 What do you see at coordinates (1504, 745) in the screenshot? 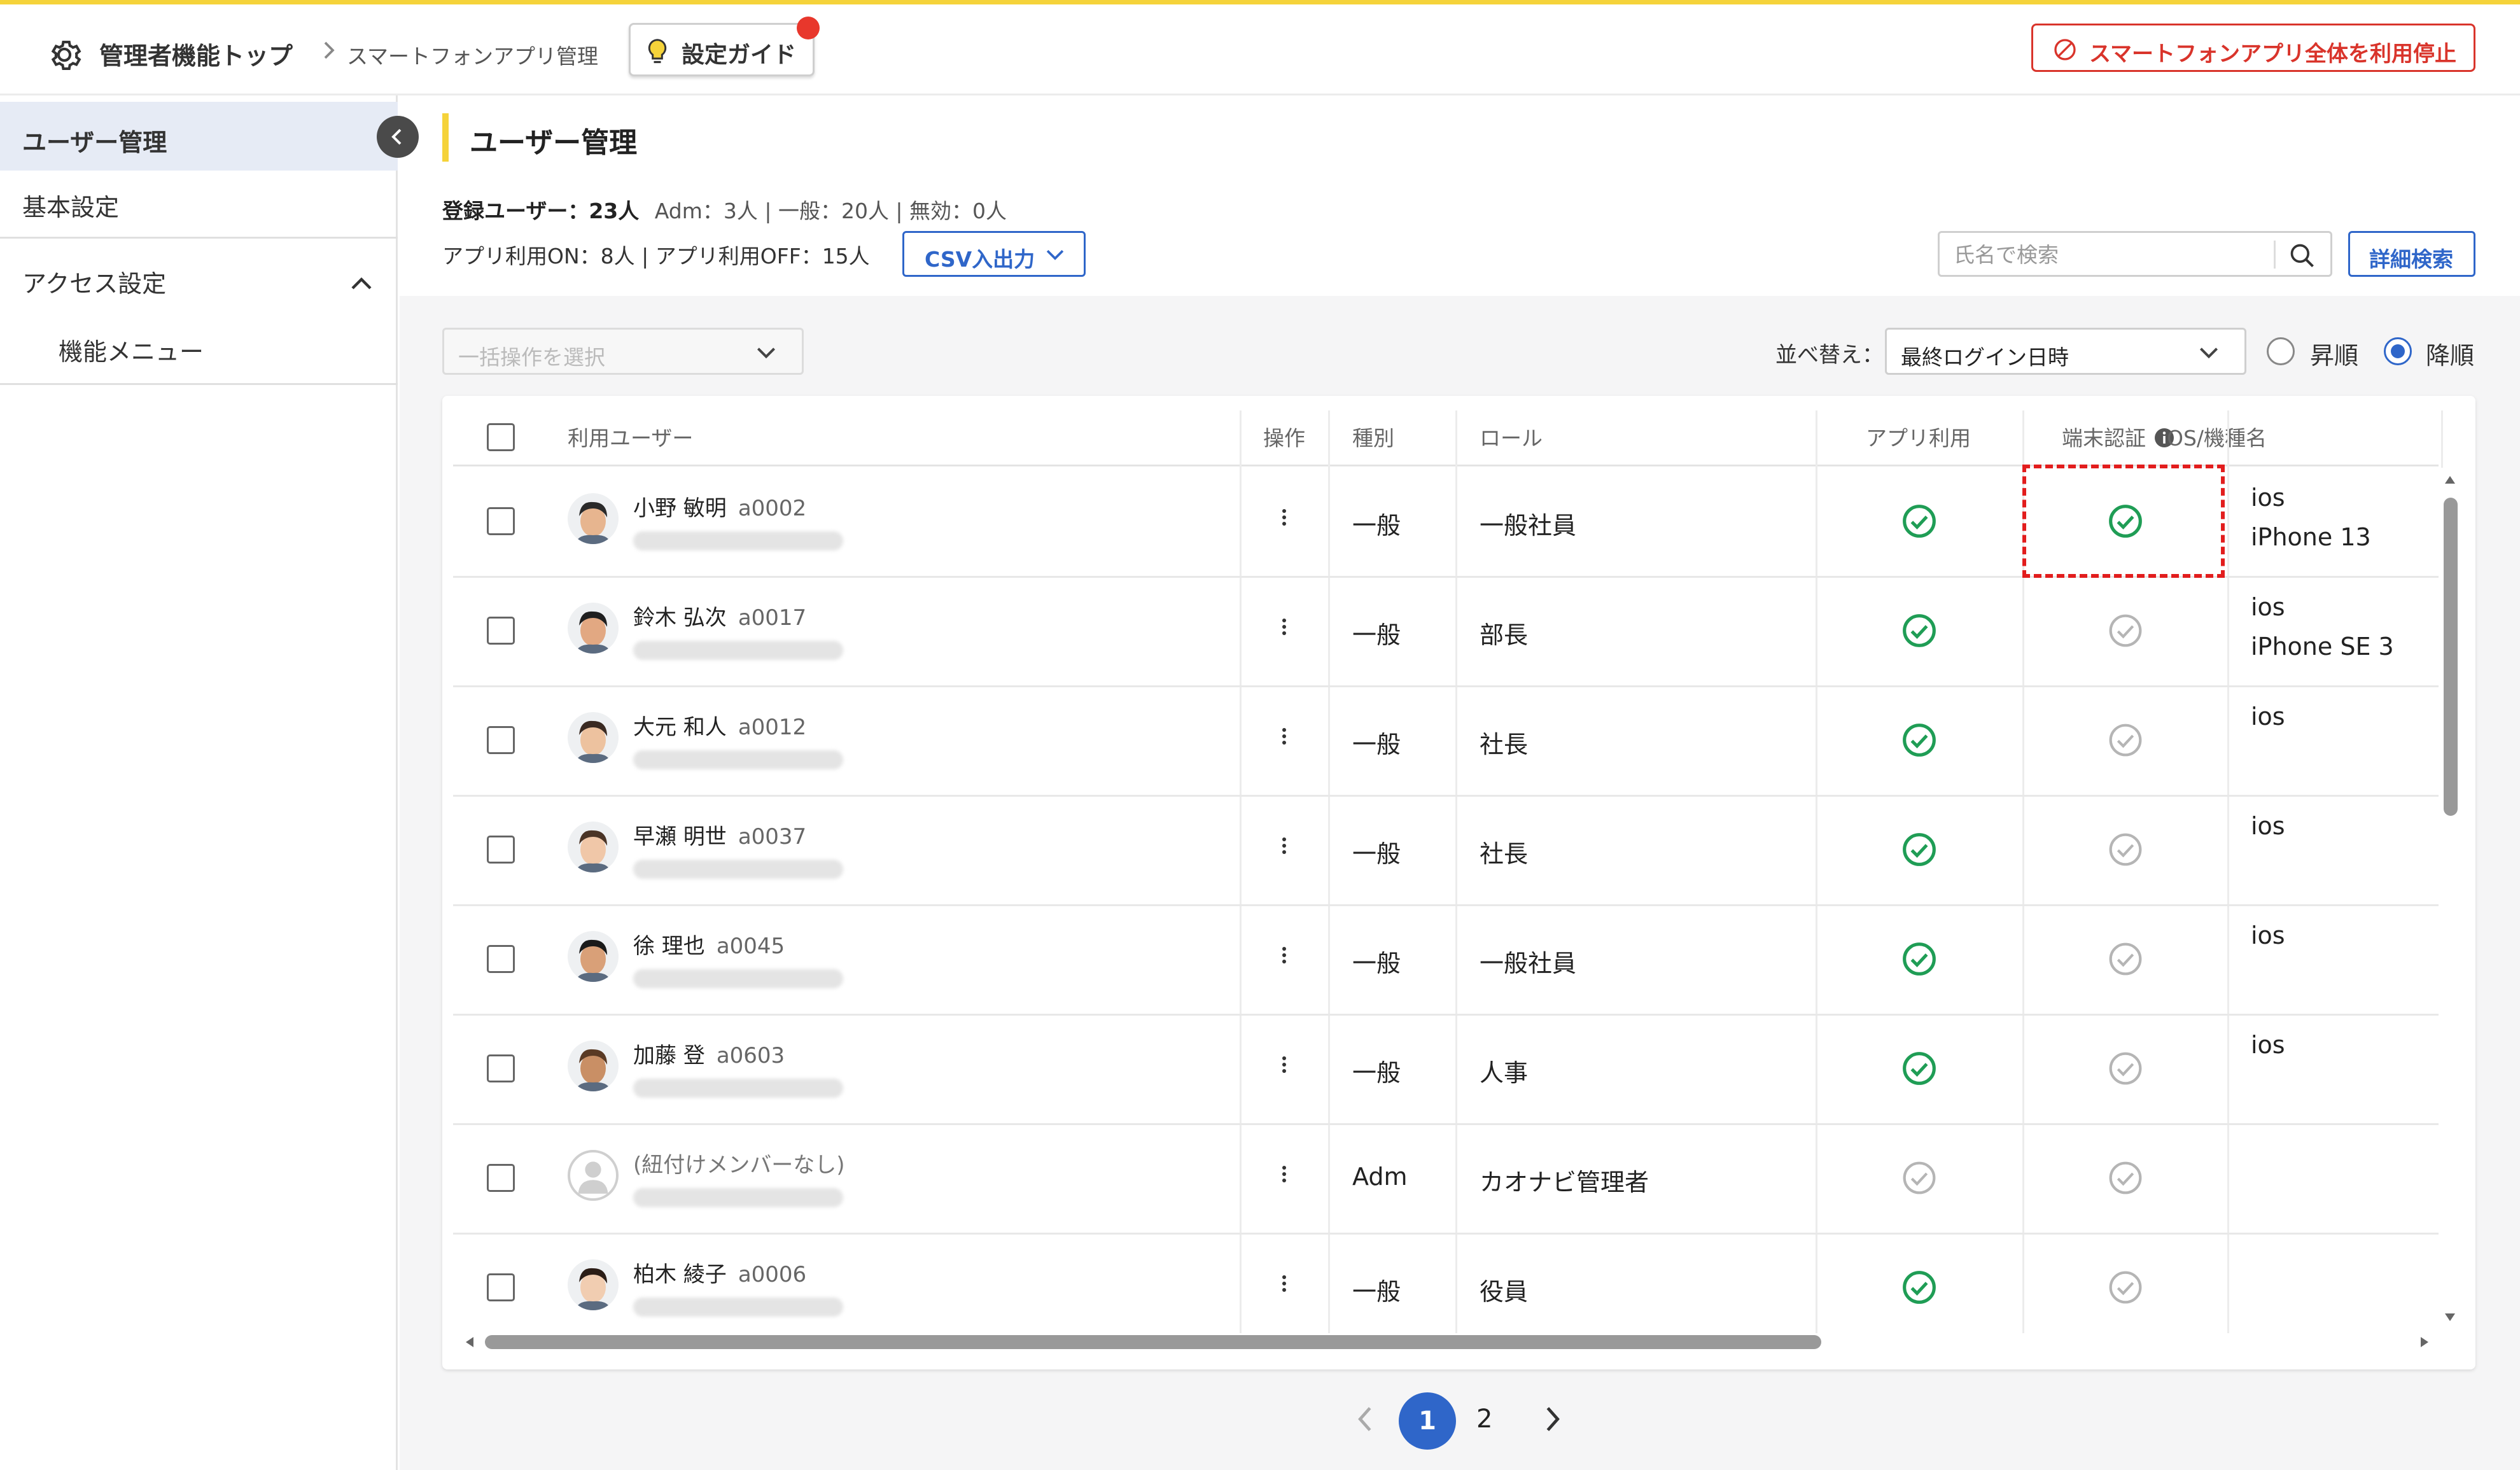
I see `user-role: 社長` at bounding box center [1504, 745].